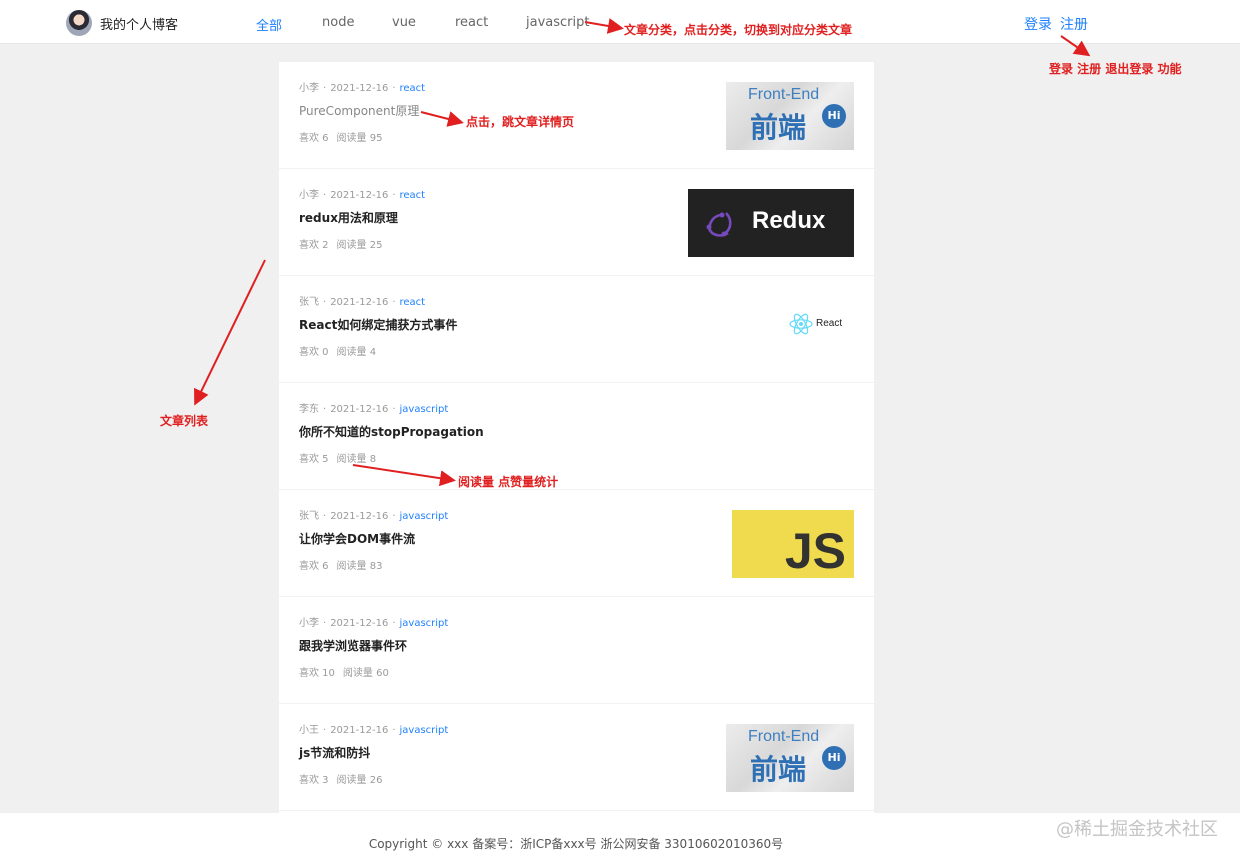 This screenshot has height=859, width=1240. I want to click on article-stats: 喜欢 0 阅读量 4, so click(337, 350).